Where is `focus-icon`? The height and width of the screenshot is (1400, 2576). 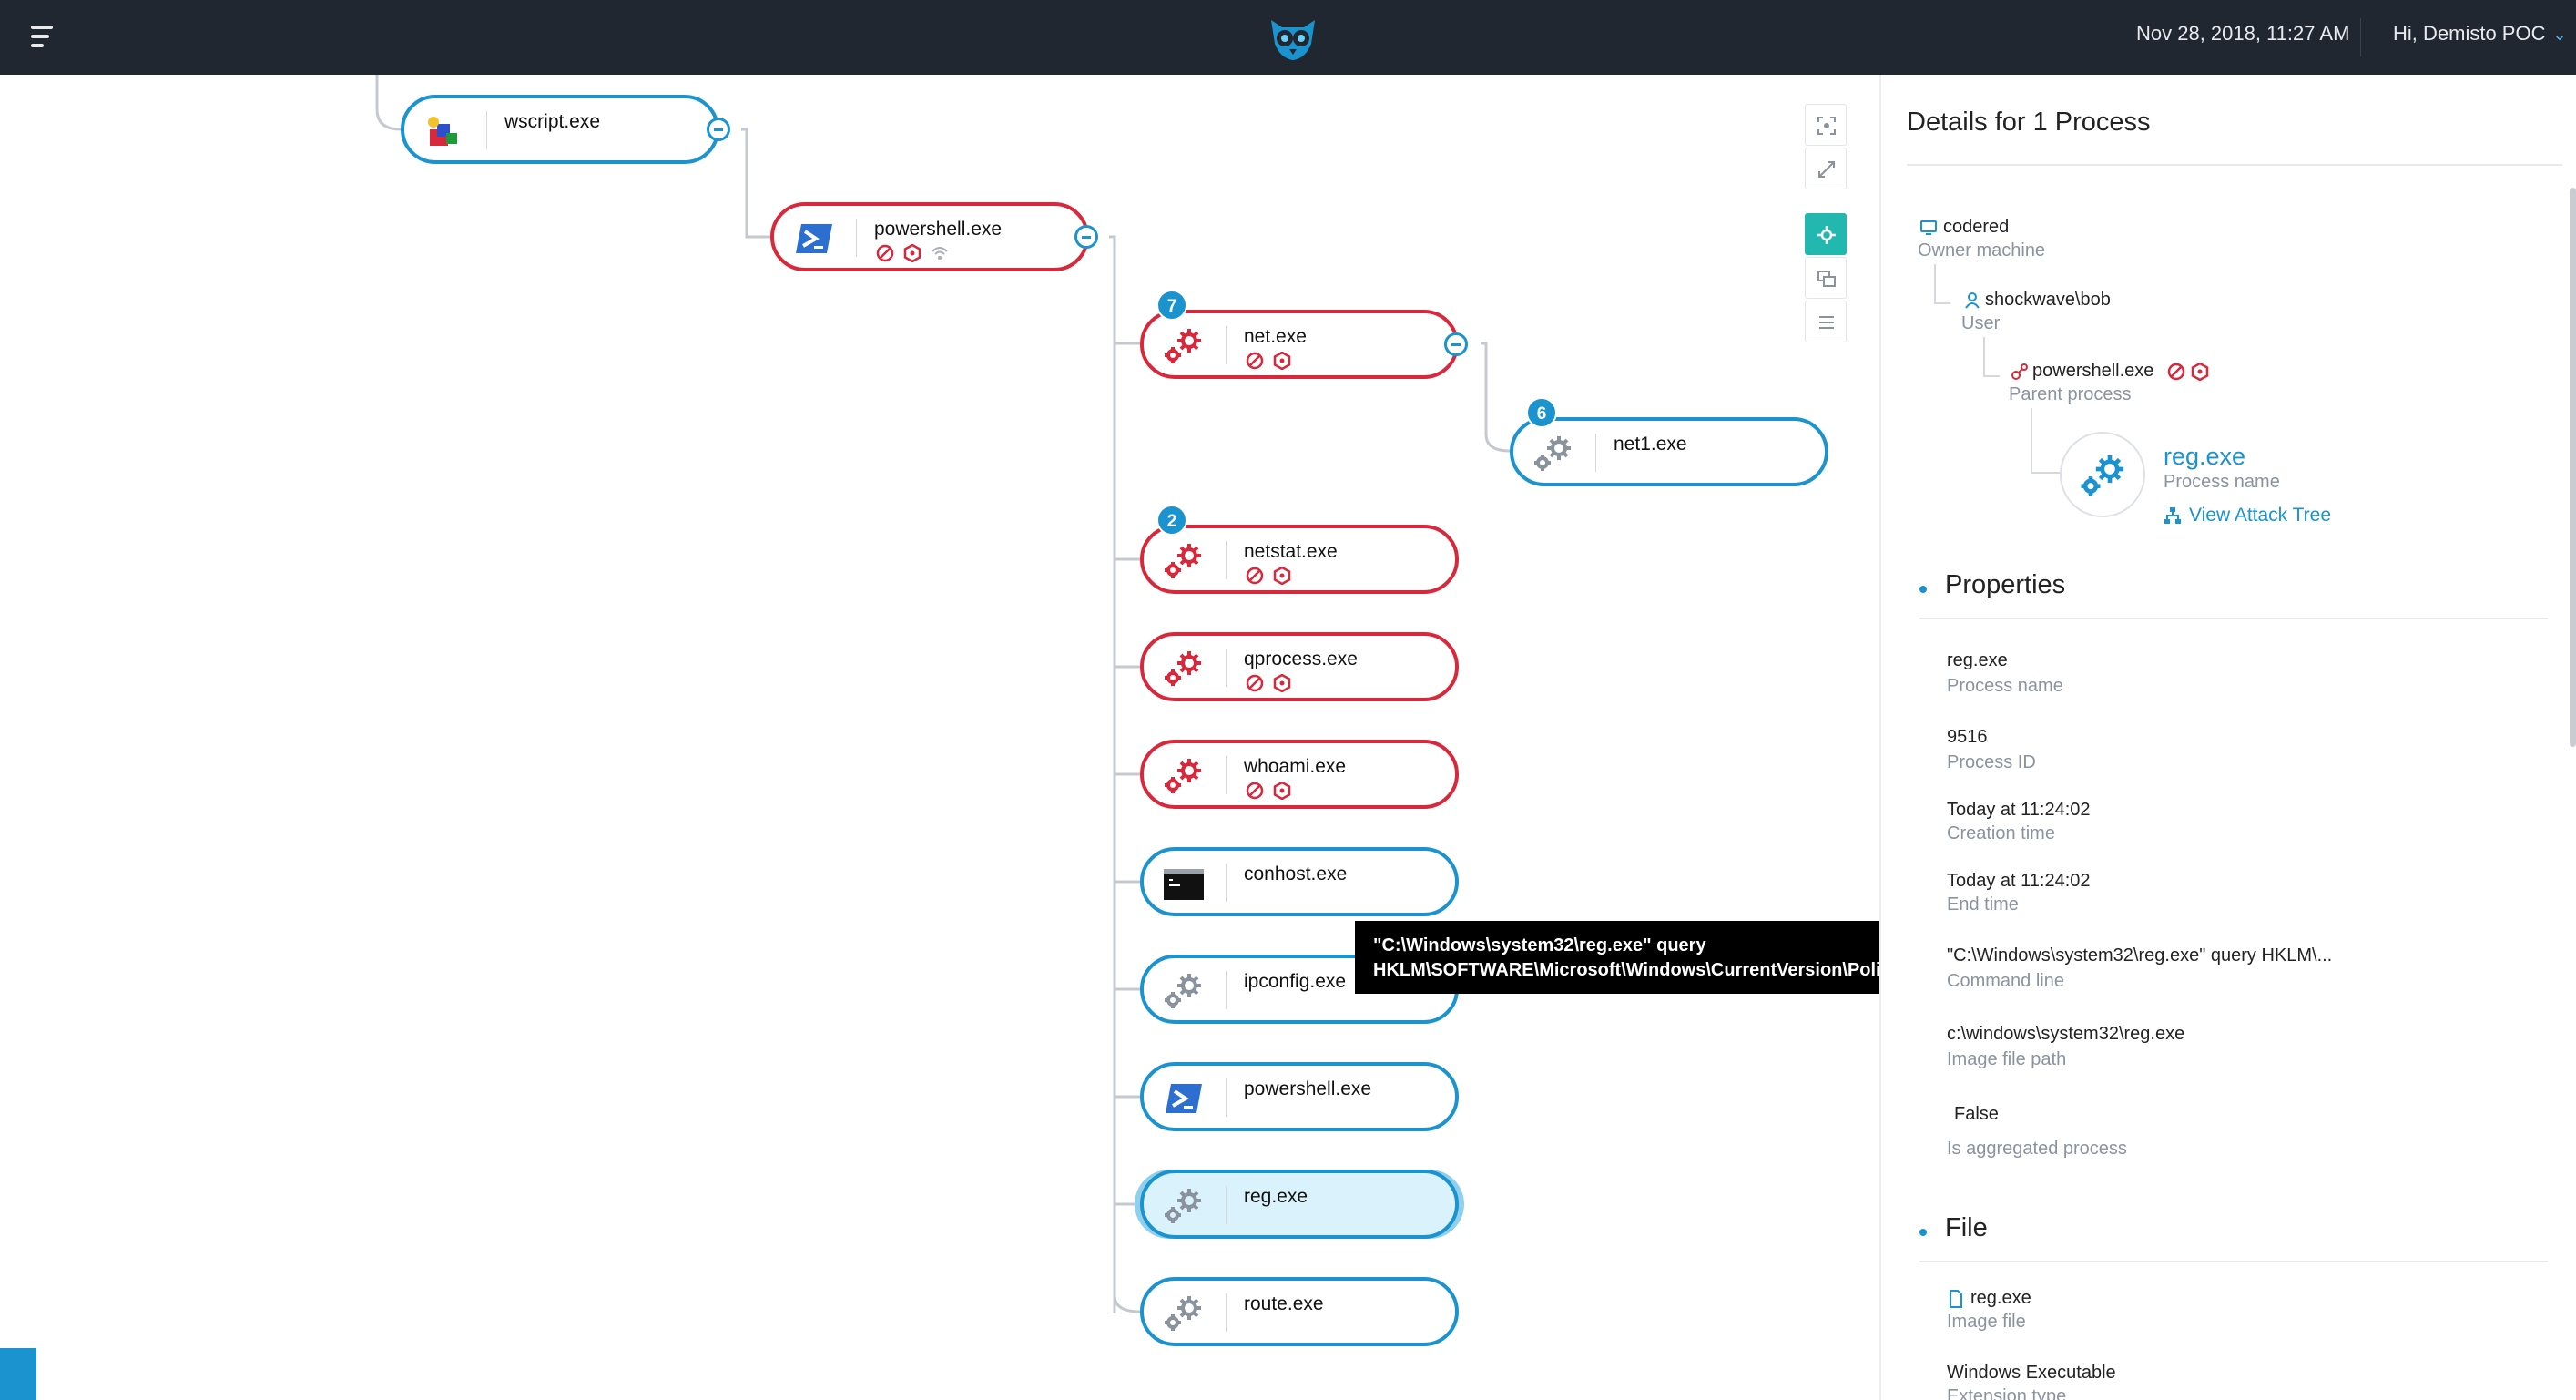
focus-icon is located at coordinates (1827, 126).